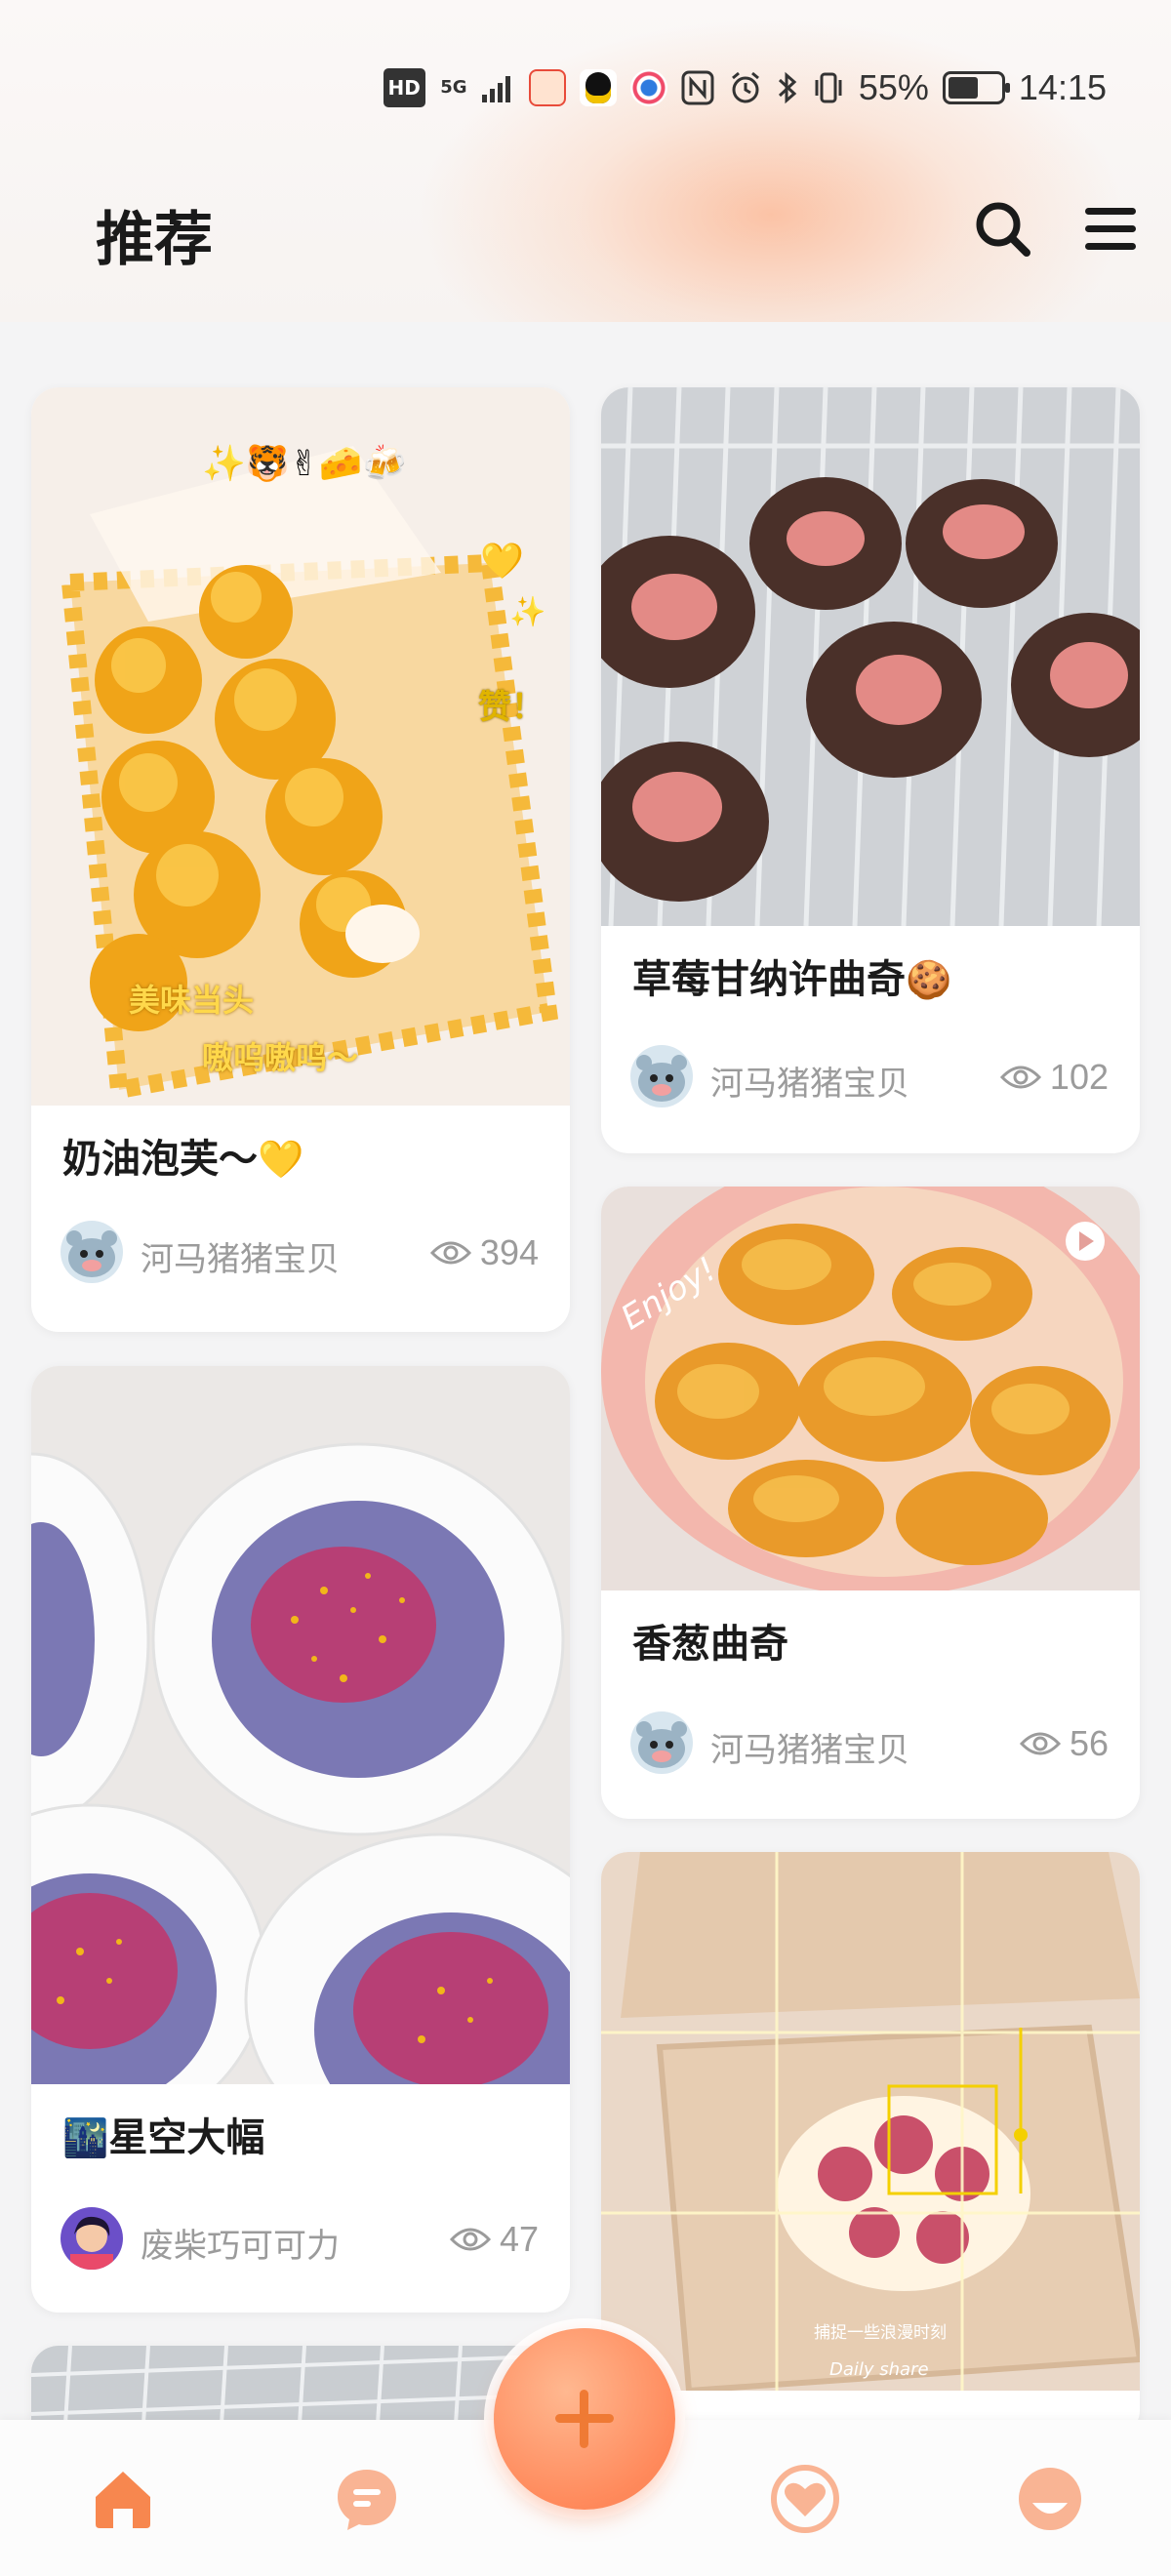  What do you see at coordinates (509, 1252) in the screenshot?
I see `view-count-value: 394` at bounding box center [509, 1252].